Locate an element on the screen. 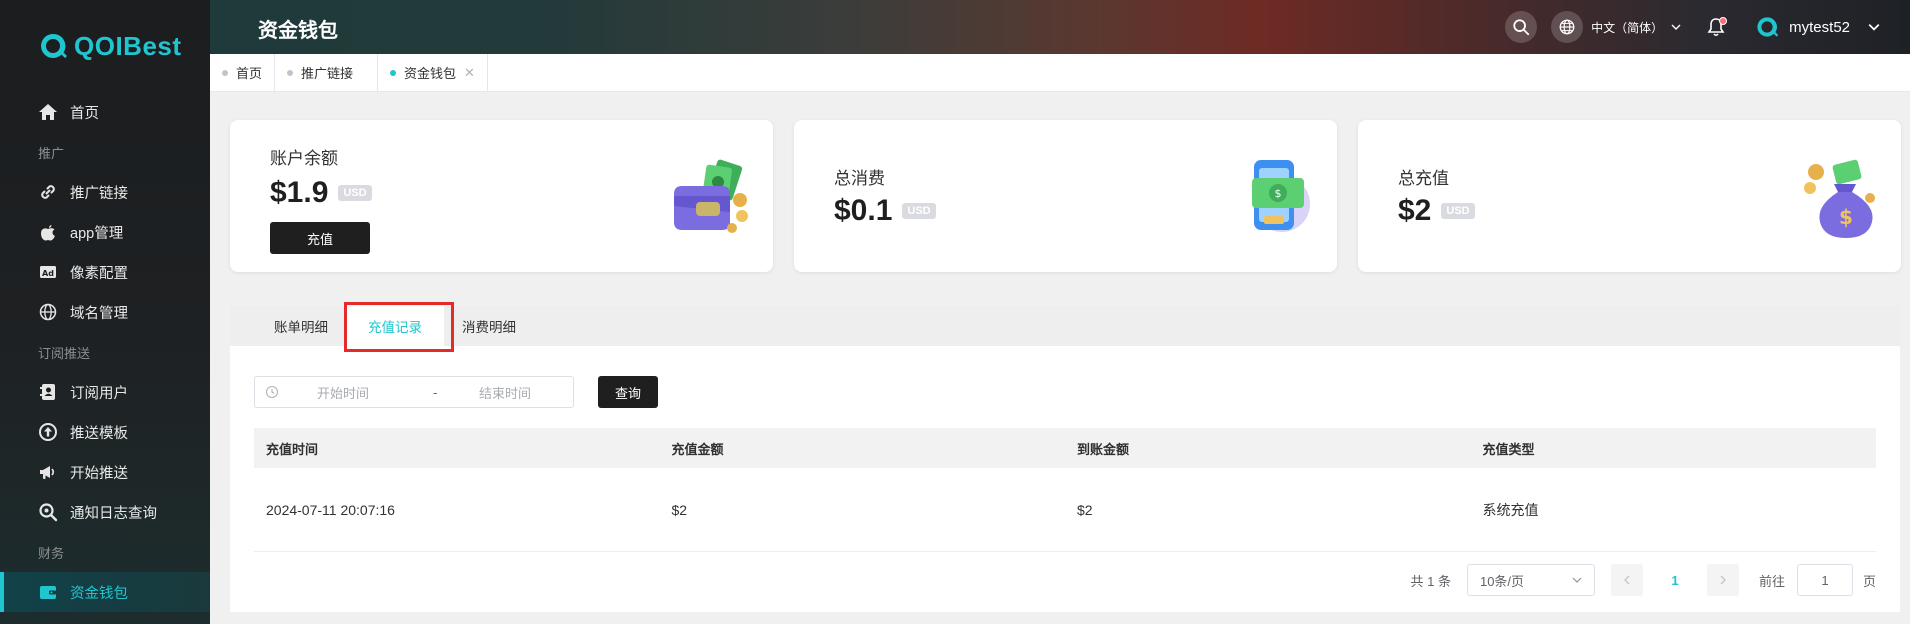  recharge-type-cell: 系统充值 is located at coordinates (1510, 509).